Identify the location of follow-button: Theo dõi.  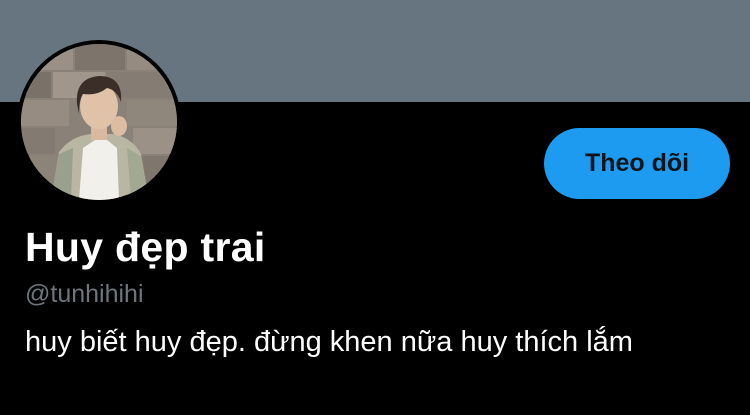
(637, 163).